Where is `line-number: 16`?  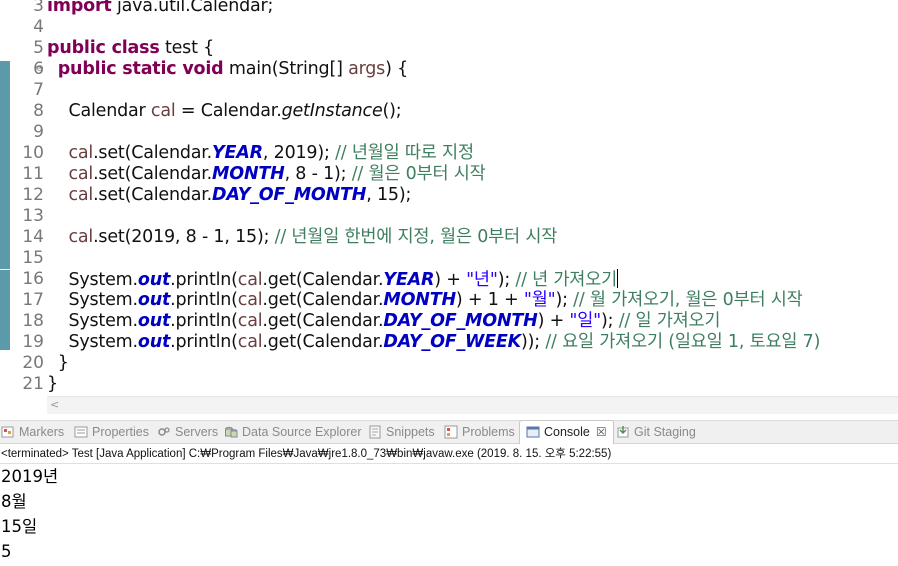 line-number: 16 is located at coordinates (33, 279).